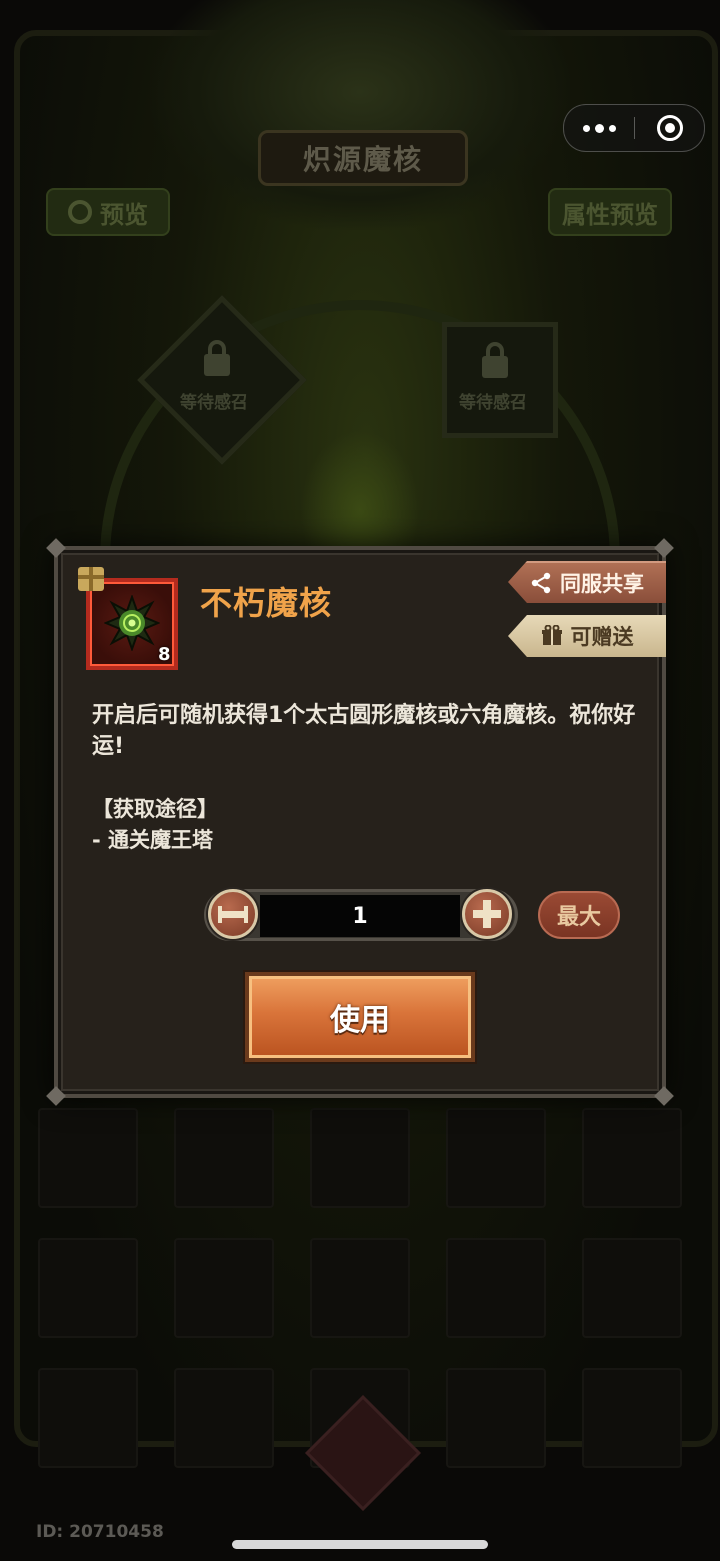  What do you see at coordinates (153, 840) in the screenshot?
I see `source-item: - 通关魔王塔` at bounding box center [153, 840].